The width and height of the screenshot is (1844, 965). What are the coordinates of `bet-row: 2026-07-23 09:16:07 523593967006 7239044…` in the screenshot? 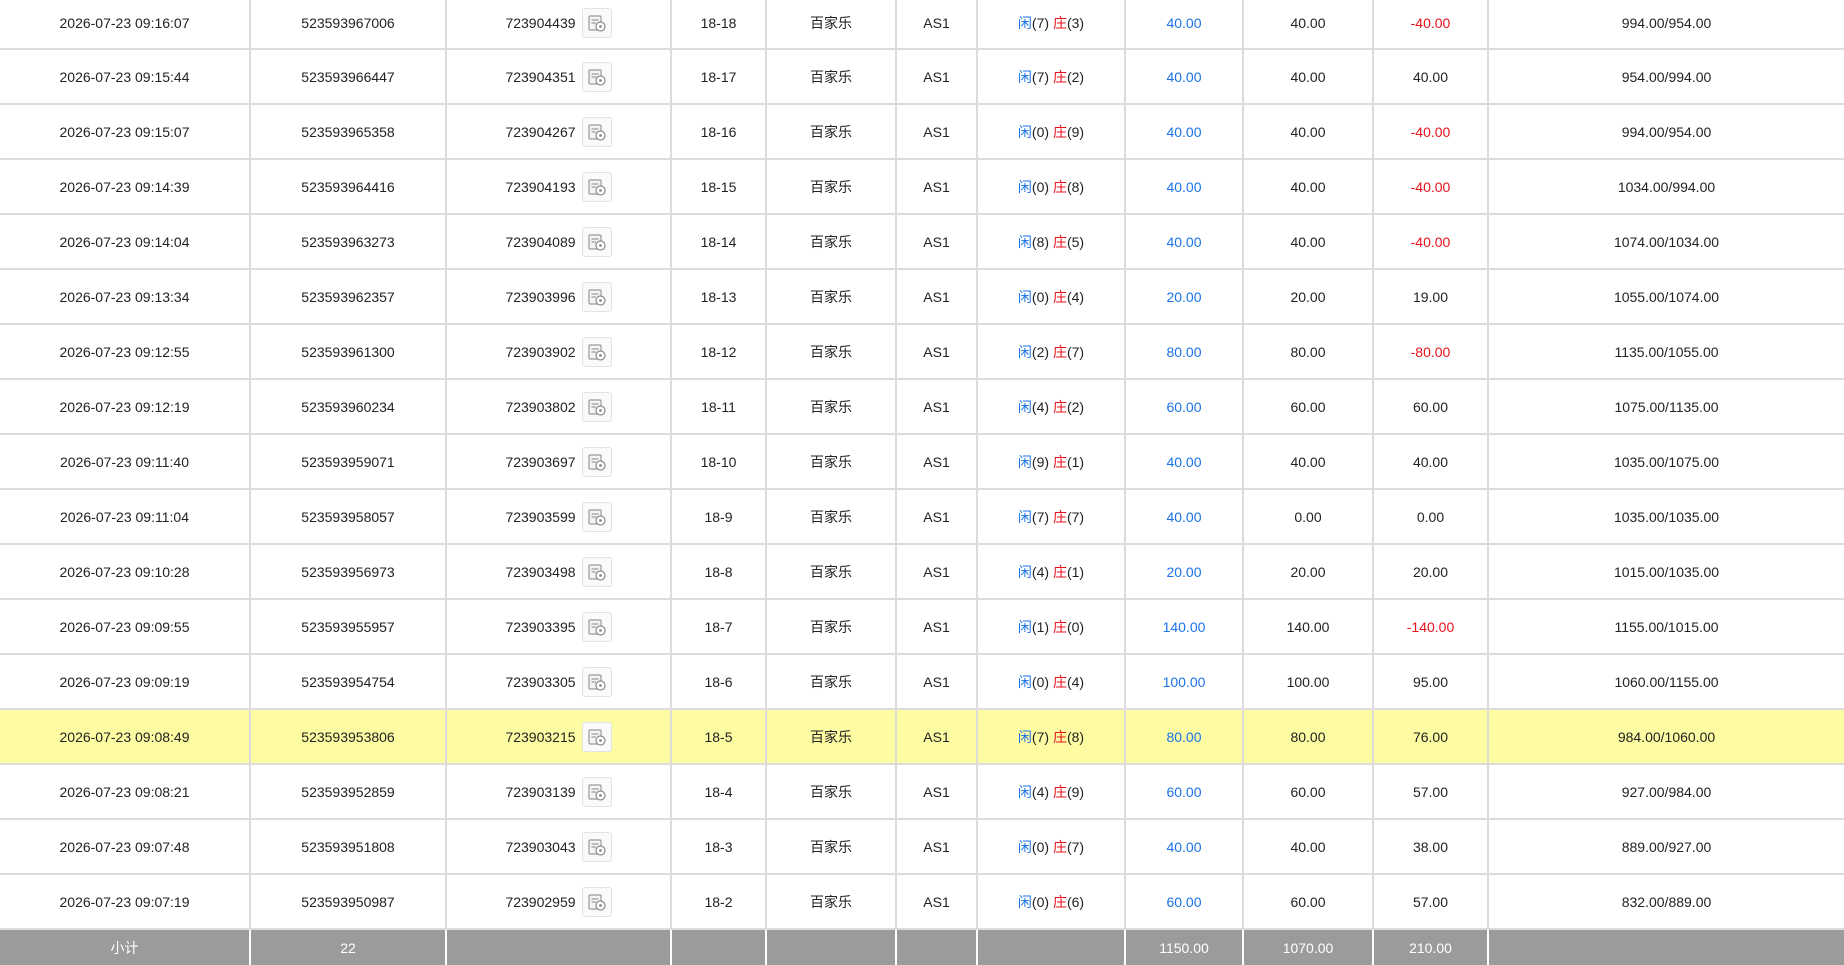 It's located at (922, 25).